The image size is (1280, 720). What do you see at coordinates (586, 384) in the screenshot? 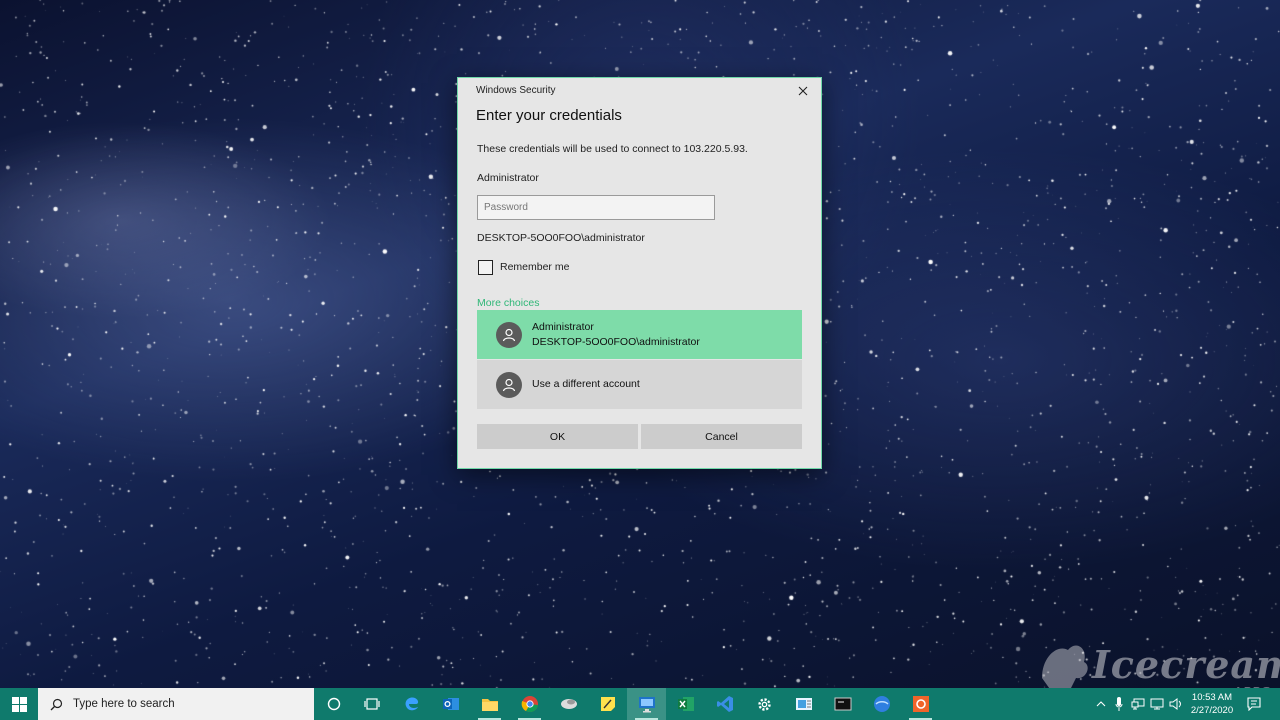
I see `account-name: Use a different account` at bounding box center [586, 384].